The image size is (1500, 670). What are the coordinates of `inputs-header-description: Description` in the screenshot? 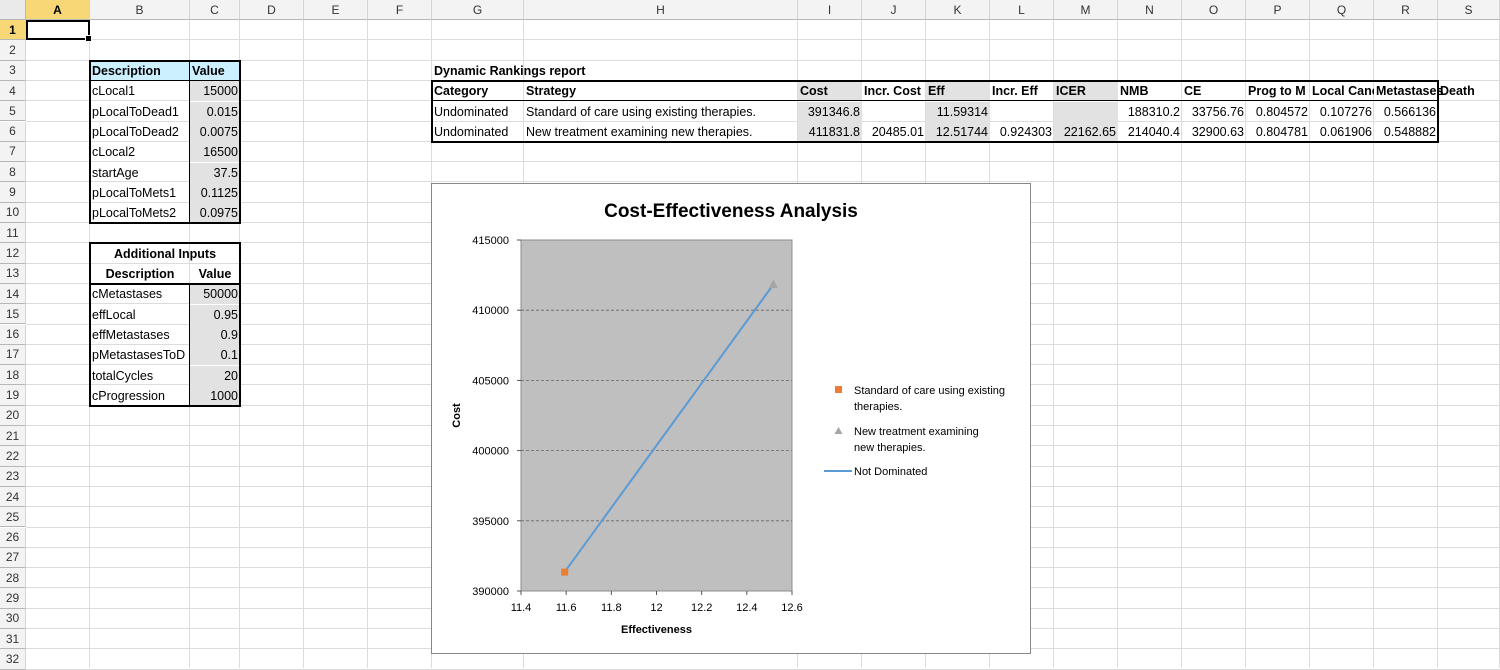 It's located at (140, 71).